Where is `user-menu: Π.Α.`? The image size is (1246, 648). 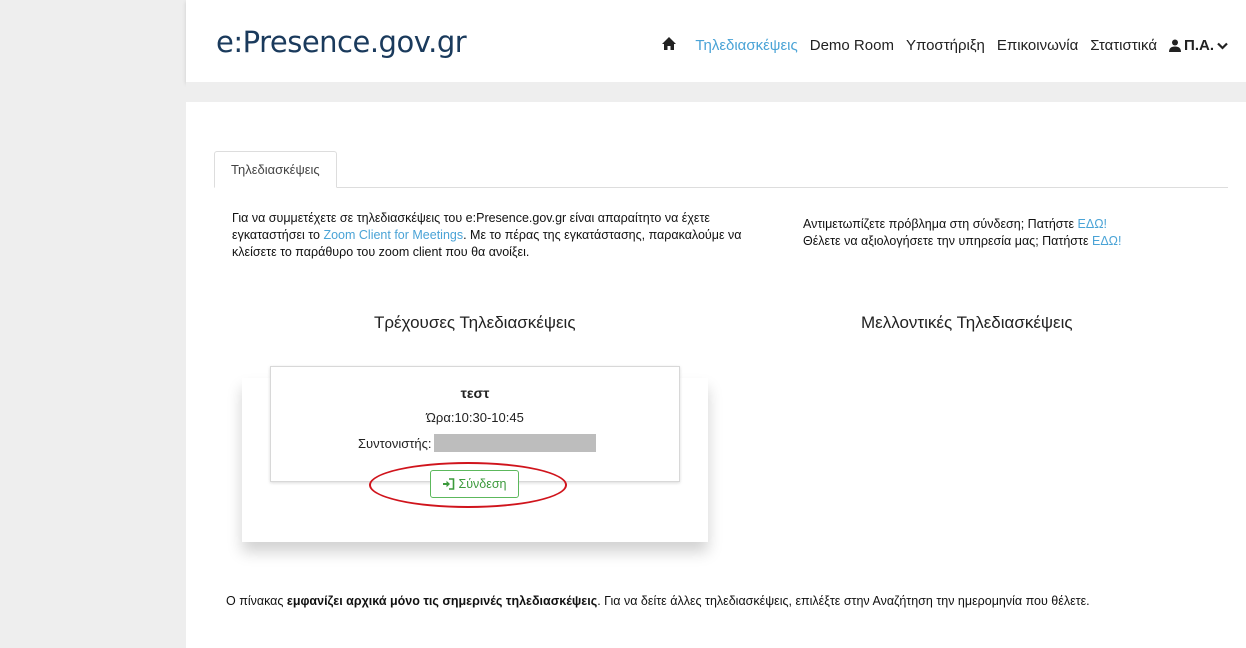
user-menu: Π.Α. is located at coordinates (1198, 45).